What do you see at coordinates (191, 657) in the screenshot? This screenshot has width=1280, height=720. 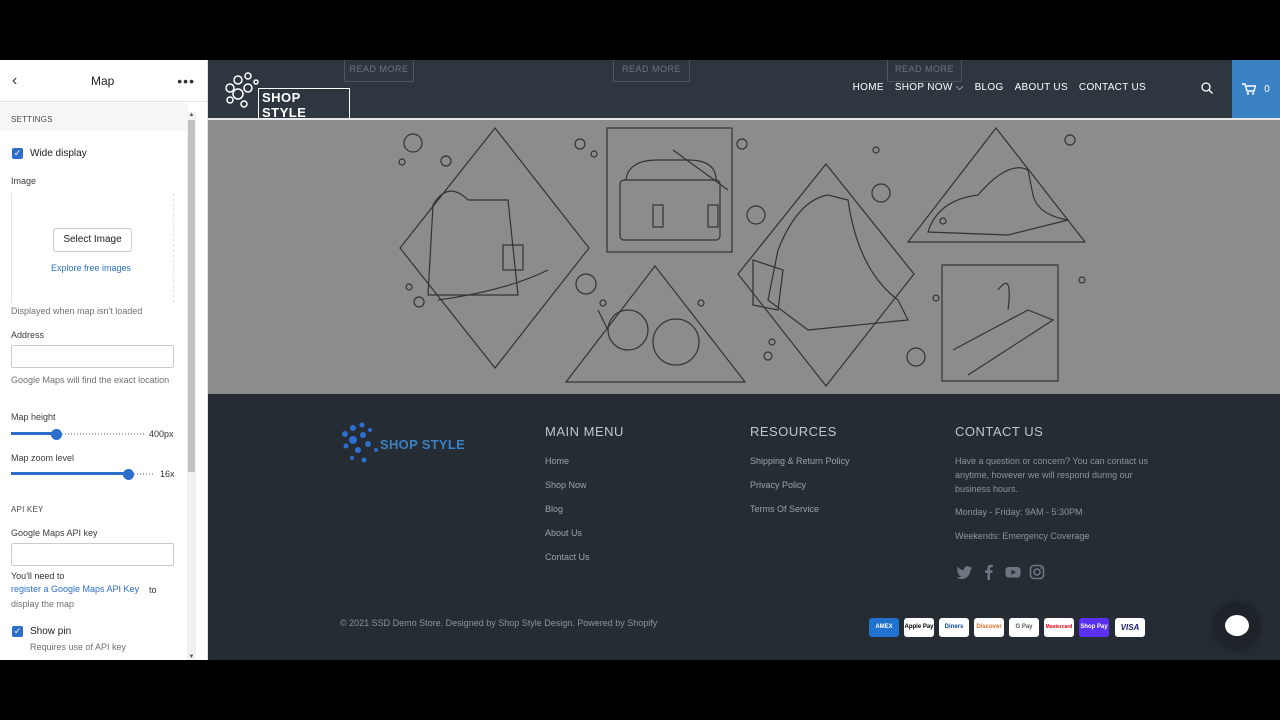 I see `scroll-down-icon: ▼` at bounding box center [191, 657].